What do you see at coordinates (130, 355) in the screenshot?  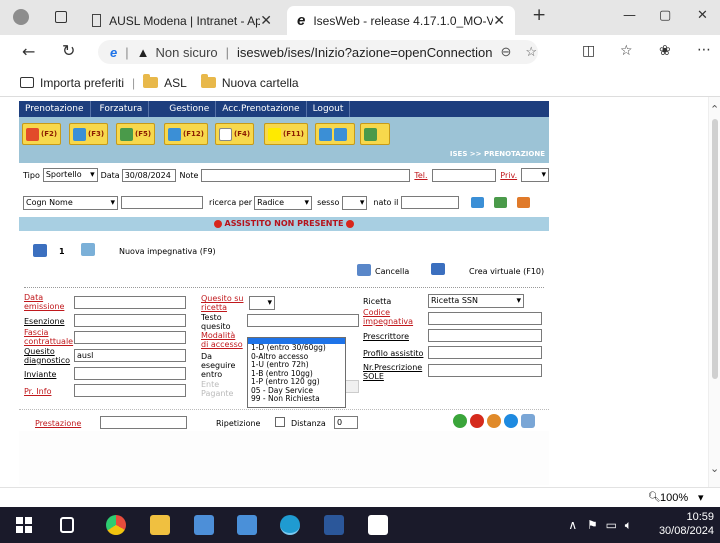 I see `quesito-diagnostico-input: ausl` at bounding box center [130, 355].